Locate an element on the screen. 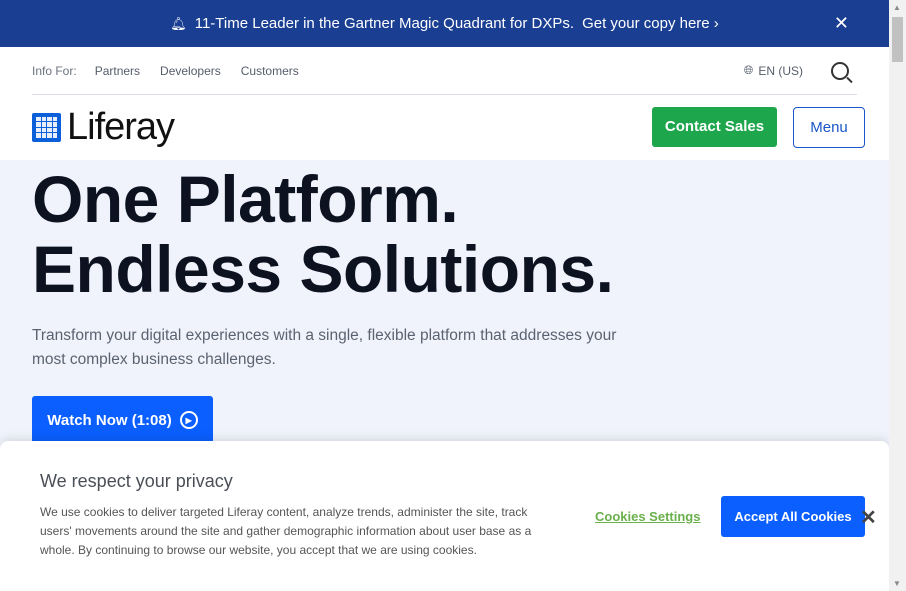 Image resolution: width=906 pixels, height=591 pixels. main-header: Liferay Contact Sales Menu is located at coordinates (448, 127).